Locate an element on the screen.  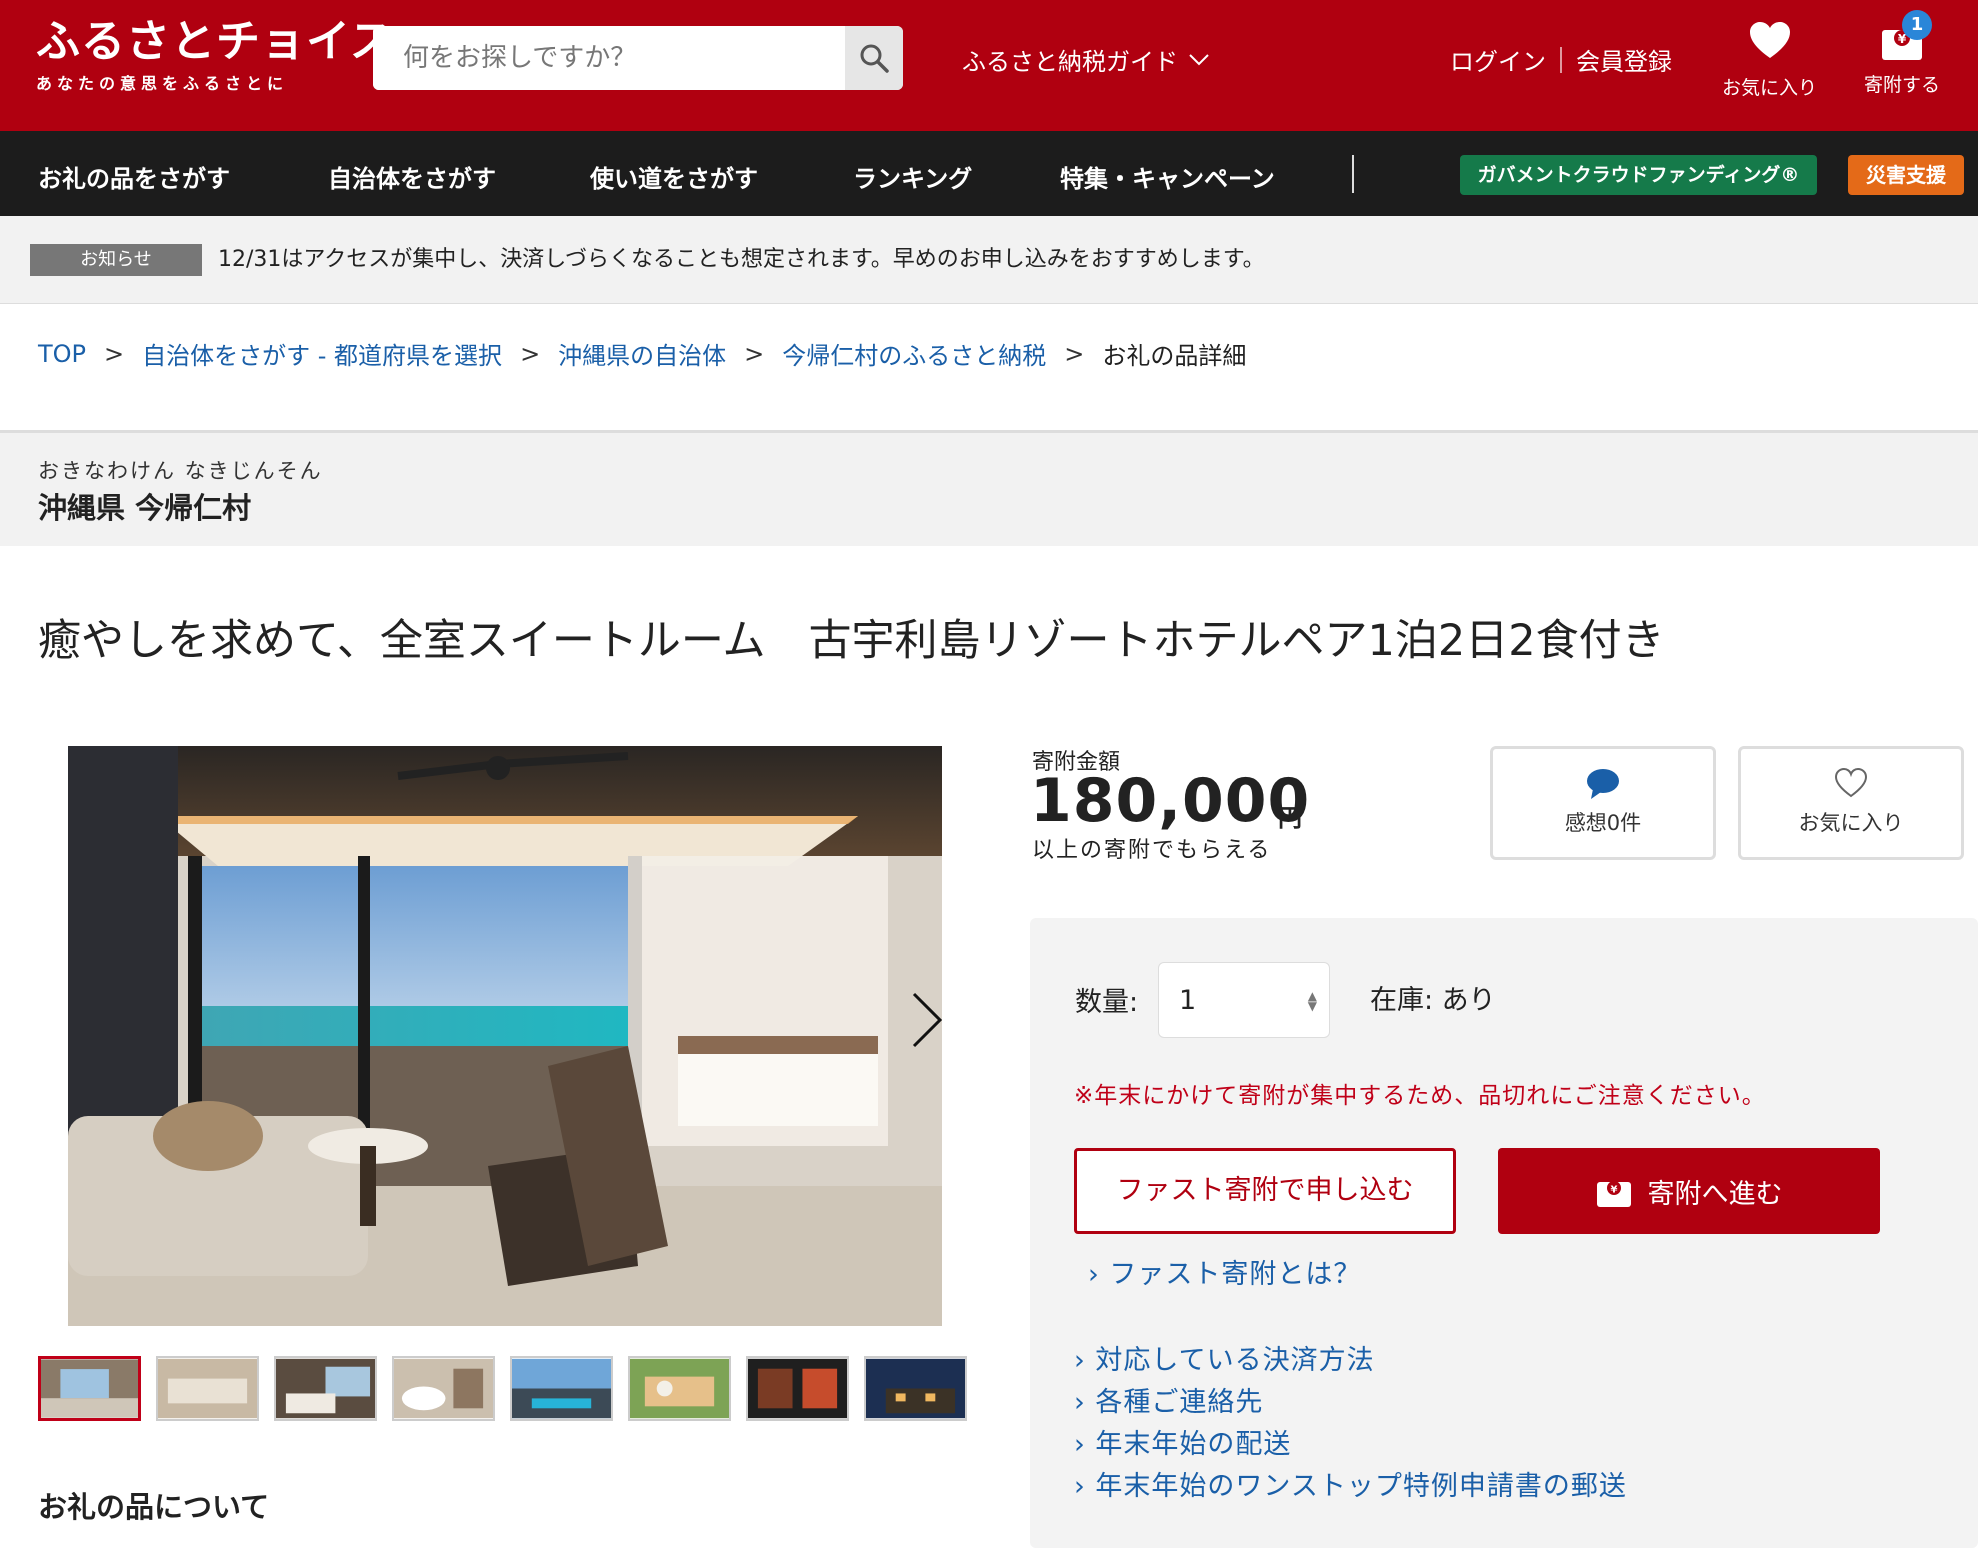
search-button is located at coordinates (874, 58).